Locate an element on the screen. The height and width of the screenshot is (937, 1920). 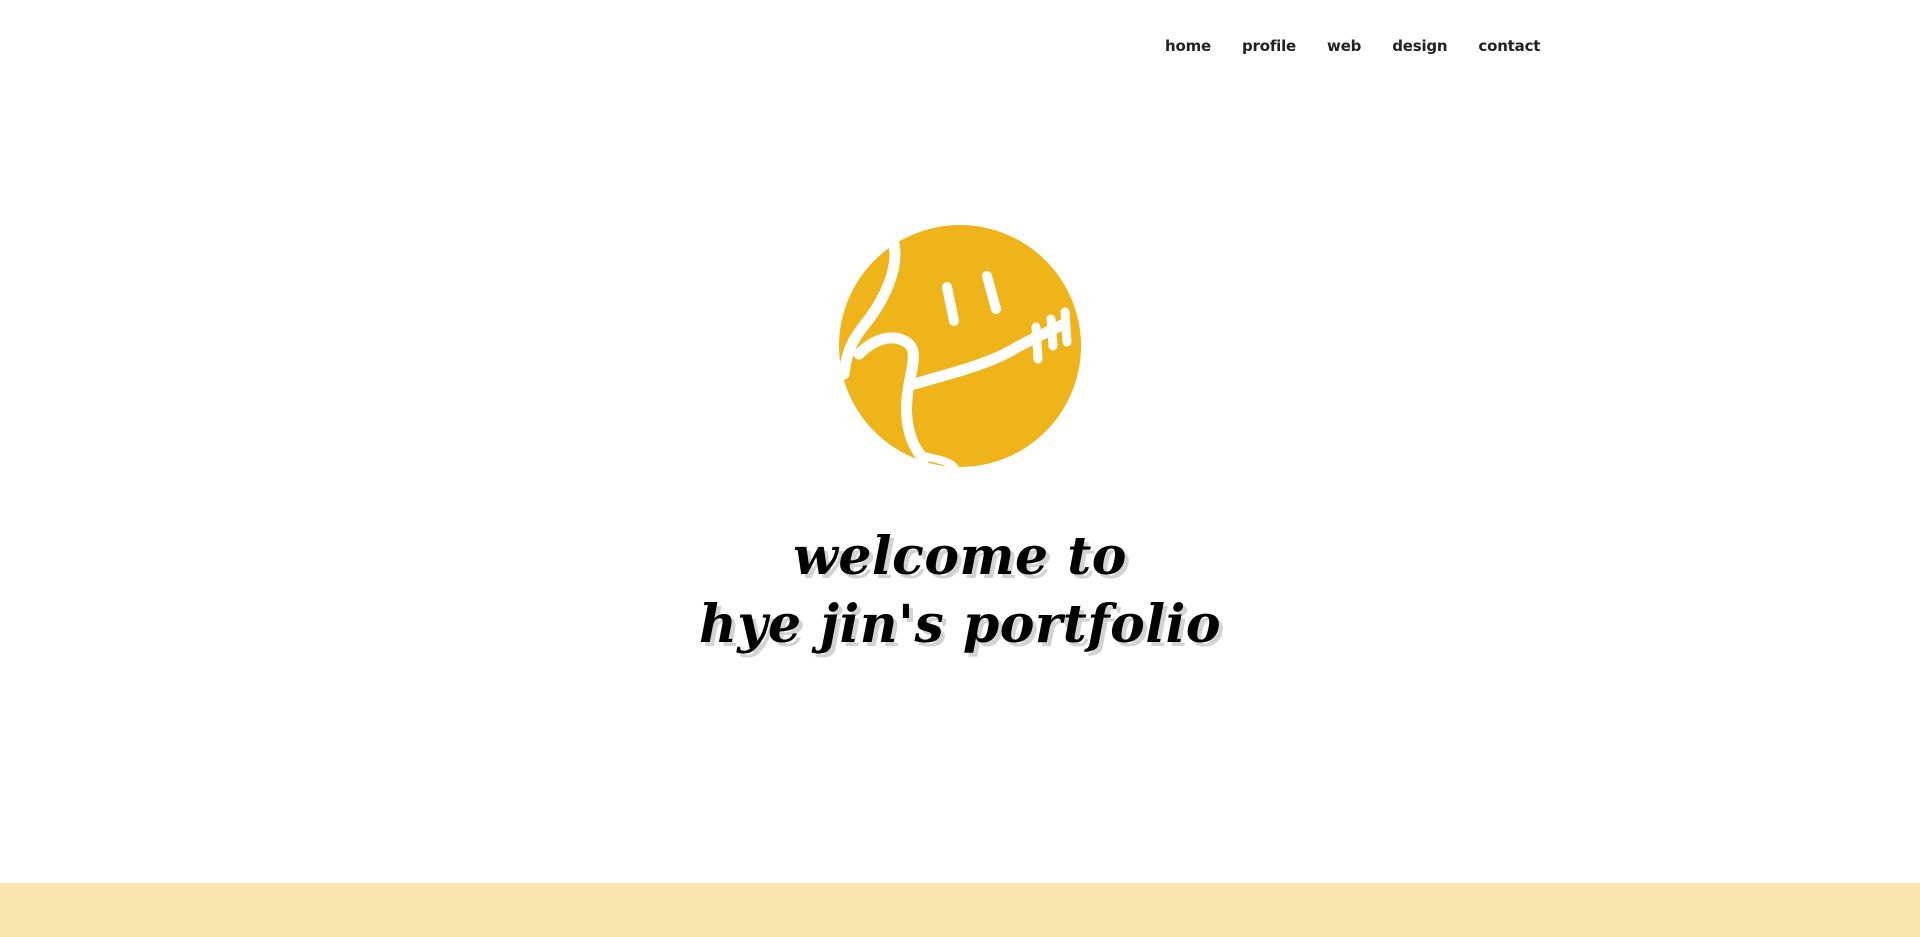
title-line-2: hye jin's portfolio is located at coordinates (960, 624).